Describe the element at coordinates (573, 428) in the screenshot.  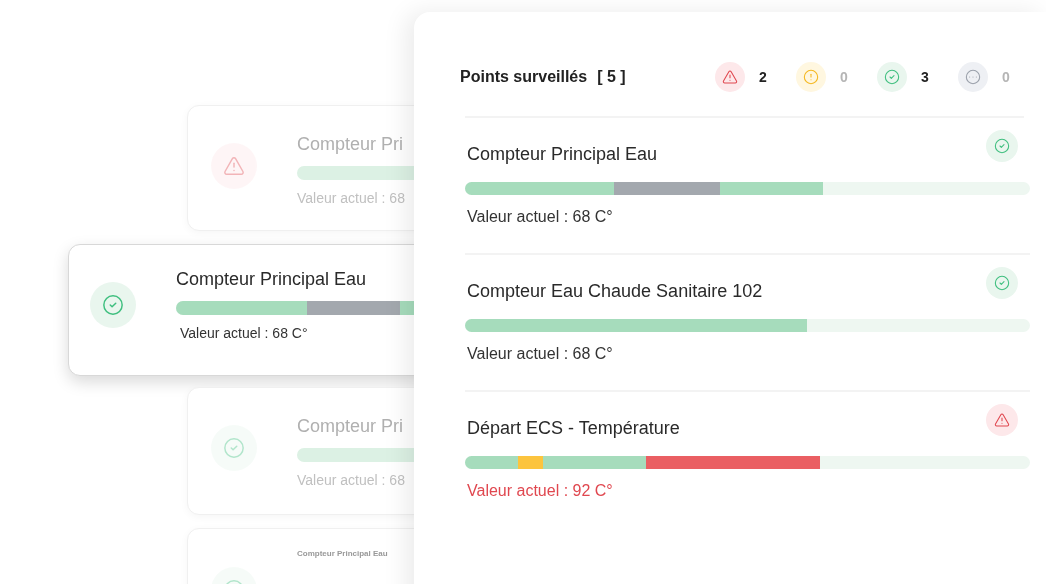
I see `point-name: Départ ECS - Température` at that location.